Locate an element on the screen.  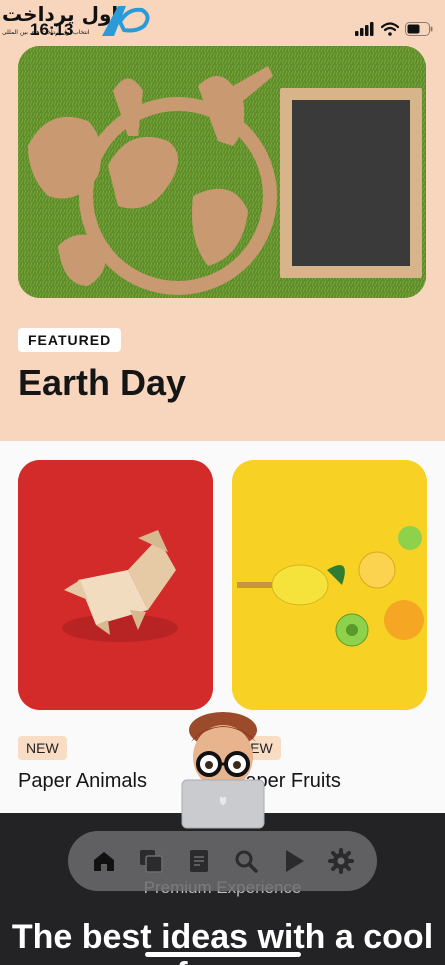
origami-dog-image is located at coordinates (115, 585).